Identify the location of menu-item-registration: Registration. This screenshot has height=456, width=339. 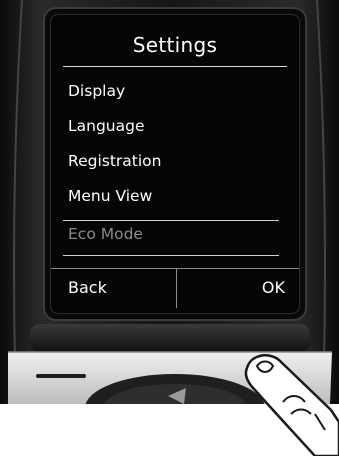
(114, 161).